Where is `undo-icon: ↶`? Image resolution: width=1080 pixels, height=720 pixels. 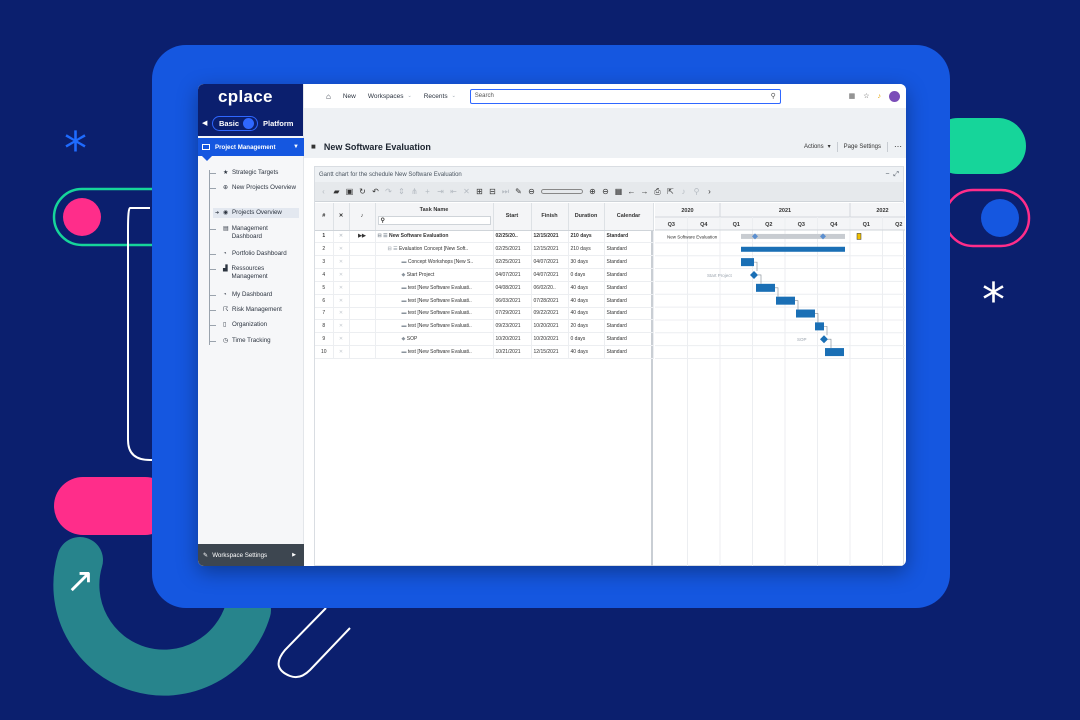 undo-icon: ↶ is located at coordinates (375, 191).